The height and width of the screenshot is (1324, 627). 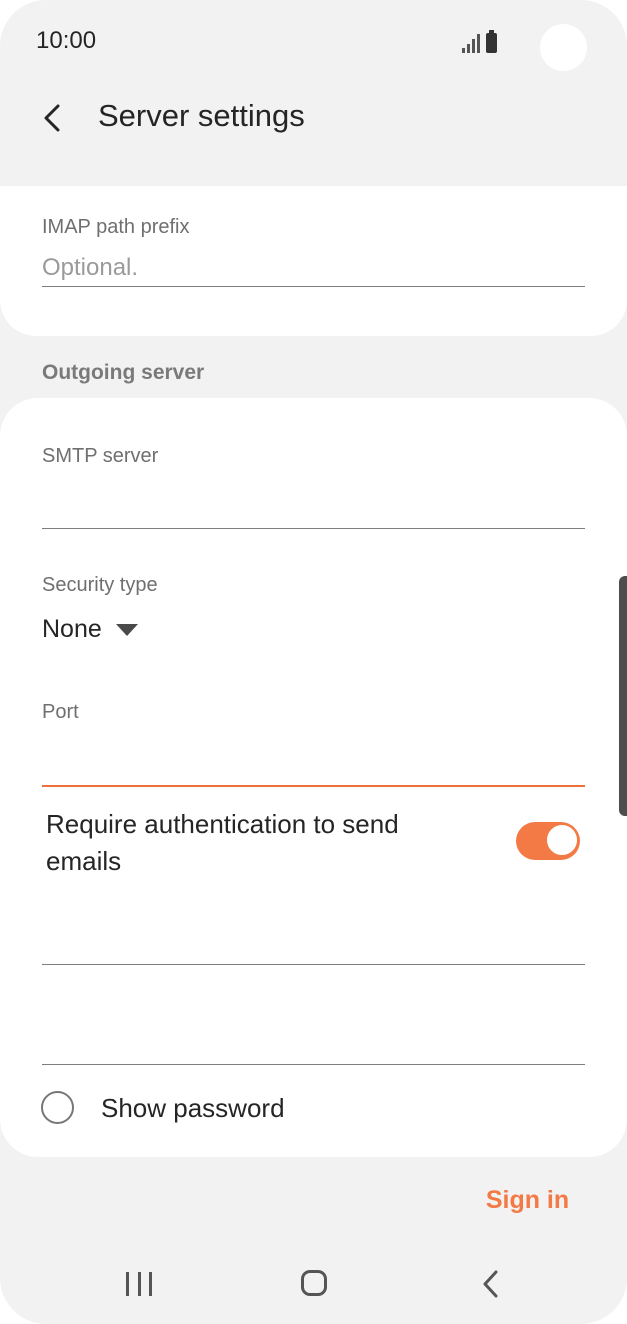 I want to click on incoming-settings-card: IMAP path prefix, so click(x=313, y=261).